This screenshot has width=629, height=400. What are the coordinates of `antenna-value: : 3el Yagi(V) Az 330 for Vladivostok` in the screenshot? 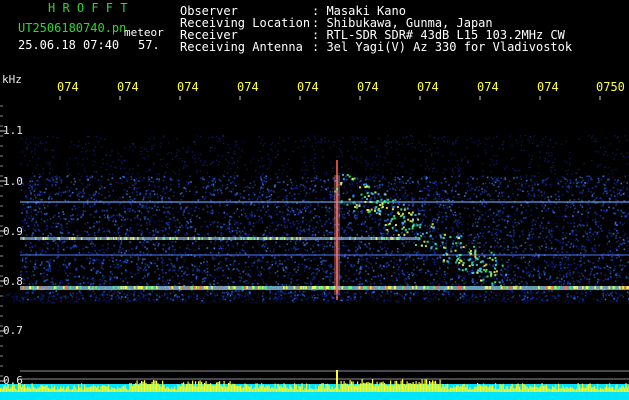 It's located at (442, 47).